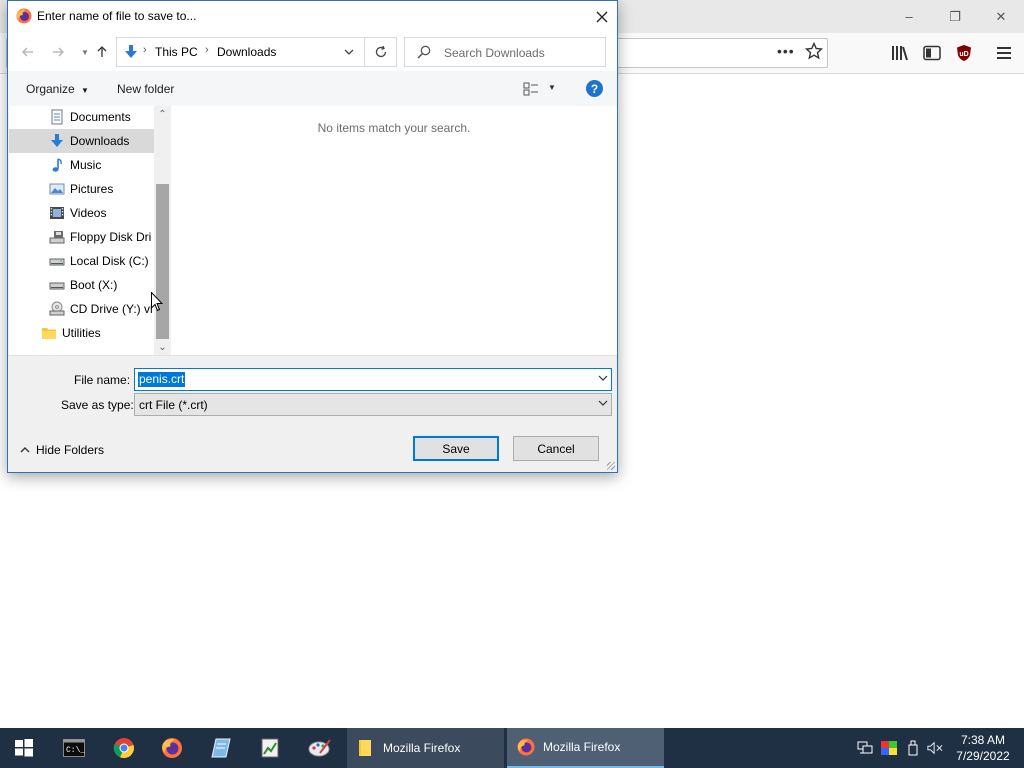 This screenshot has width=1024, height=768. What do you see at coordinates (983, 756) in the screenshot?
I see `clock-date: 7/29/2022` at bounding box center [983, 756].